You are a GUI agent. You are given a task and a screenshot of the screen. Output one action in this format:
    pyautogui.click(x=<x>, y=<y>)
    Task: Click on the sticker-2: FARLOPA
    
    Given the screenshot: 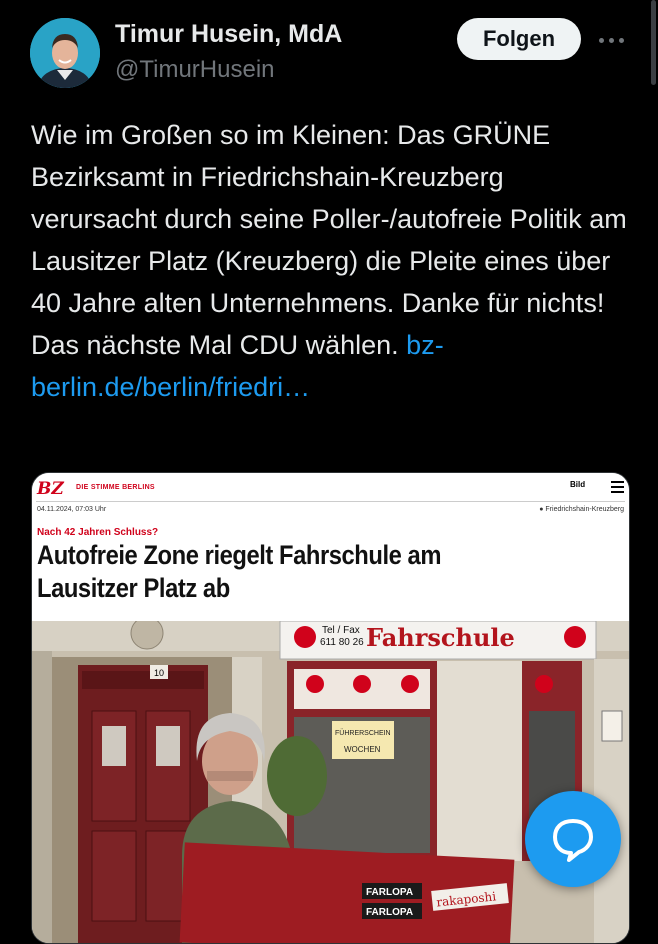 What is the action you would take?
    pyautogui.click(x=389, y=912)
    